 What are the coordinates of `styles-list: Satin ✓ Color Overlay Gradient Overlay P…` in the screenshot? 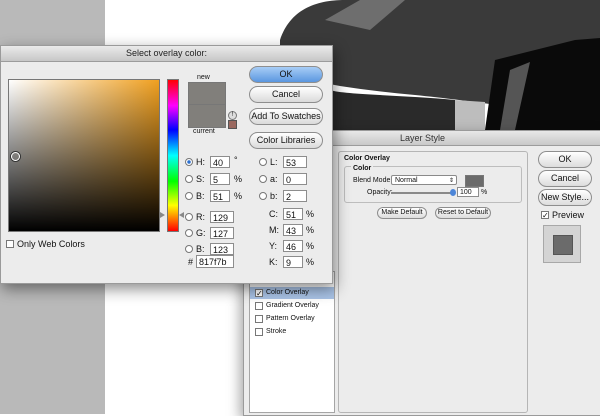 It's located at (292, 342).